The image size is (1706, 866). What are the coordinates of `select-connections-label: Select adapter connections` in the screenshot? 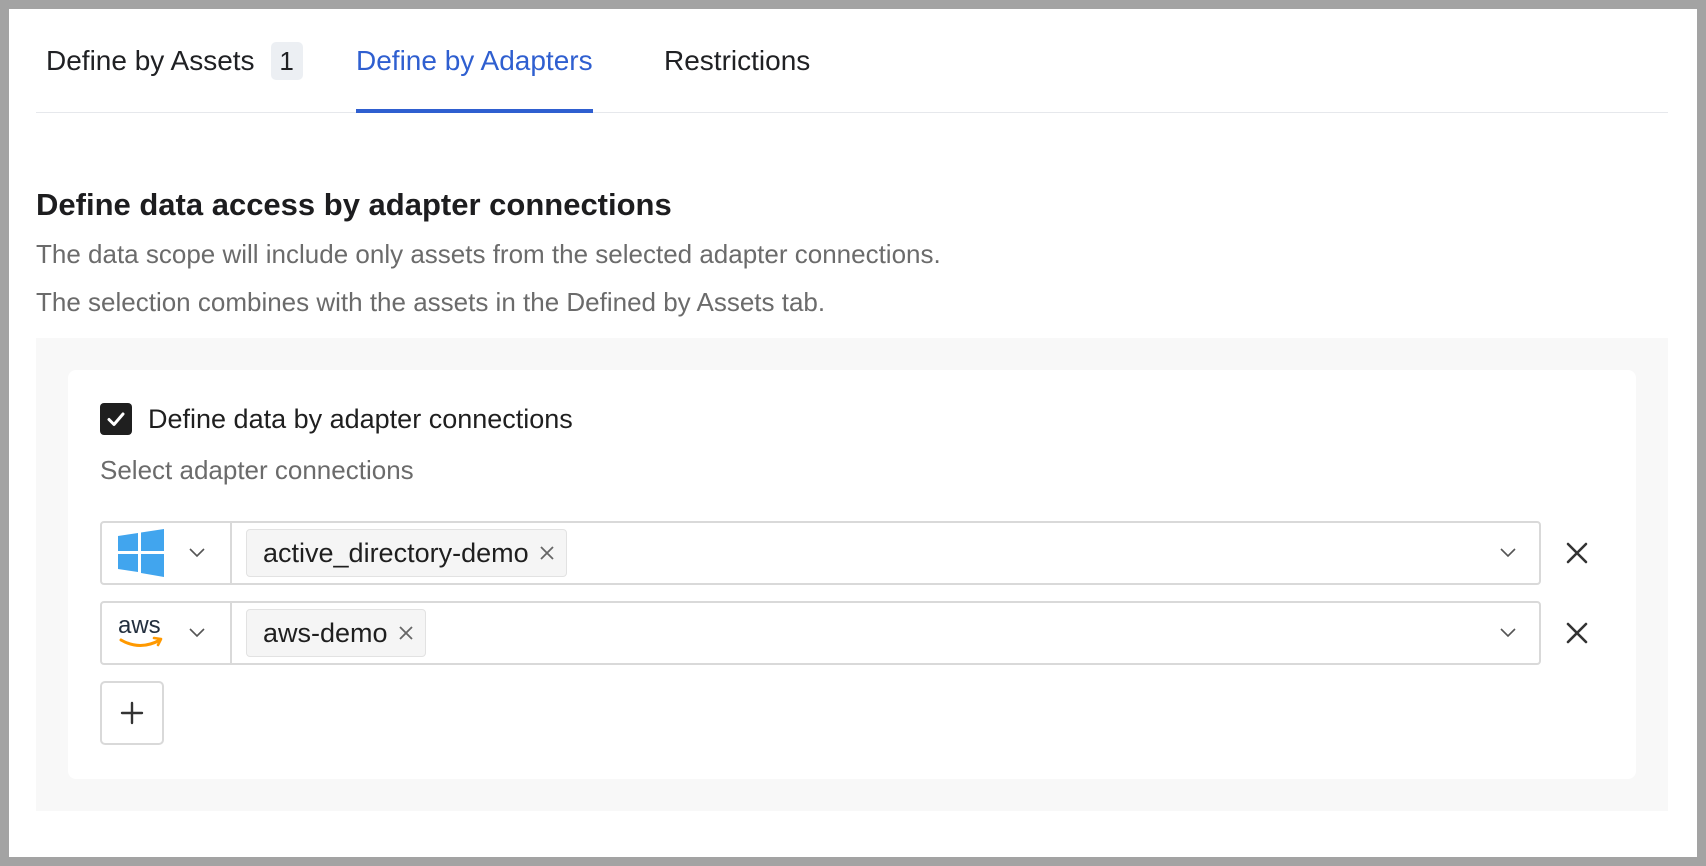 It's located at (257, 470).